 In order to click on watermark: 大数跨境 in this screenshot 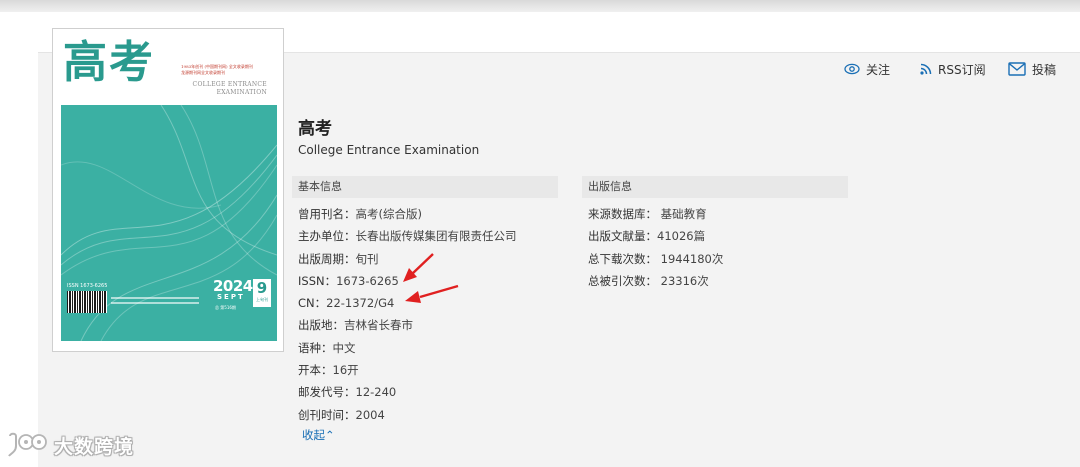, I will do `click(70, 445)`.